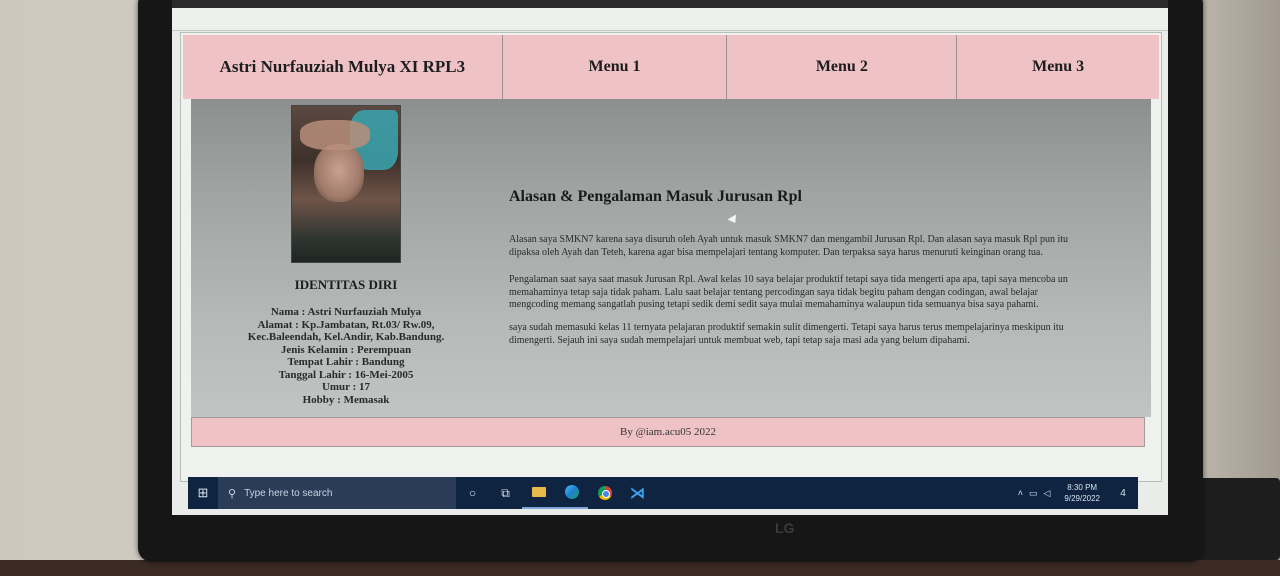 The image size is (1280, 576). What do you see at coordinates (346, 362) in the screenshot?
I see `identity-line: Tempat Lahir : Bandung` at bounding box center [346, 362].